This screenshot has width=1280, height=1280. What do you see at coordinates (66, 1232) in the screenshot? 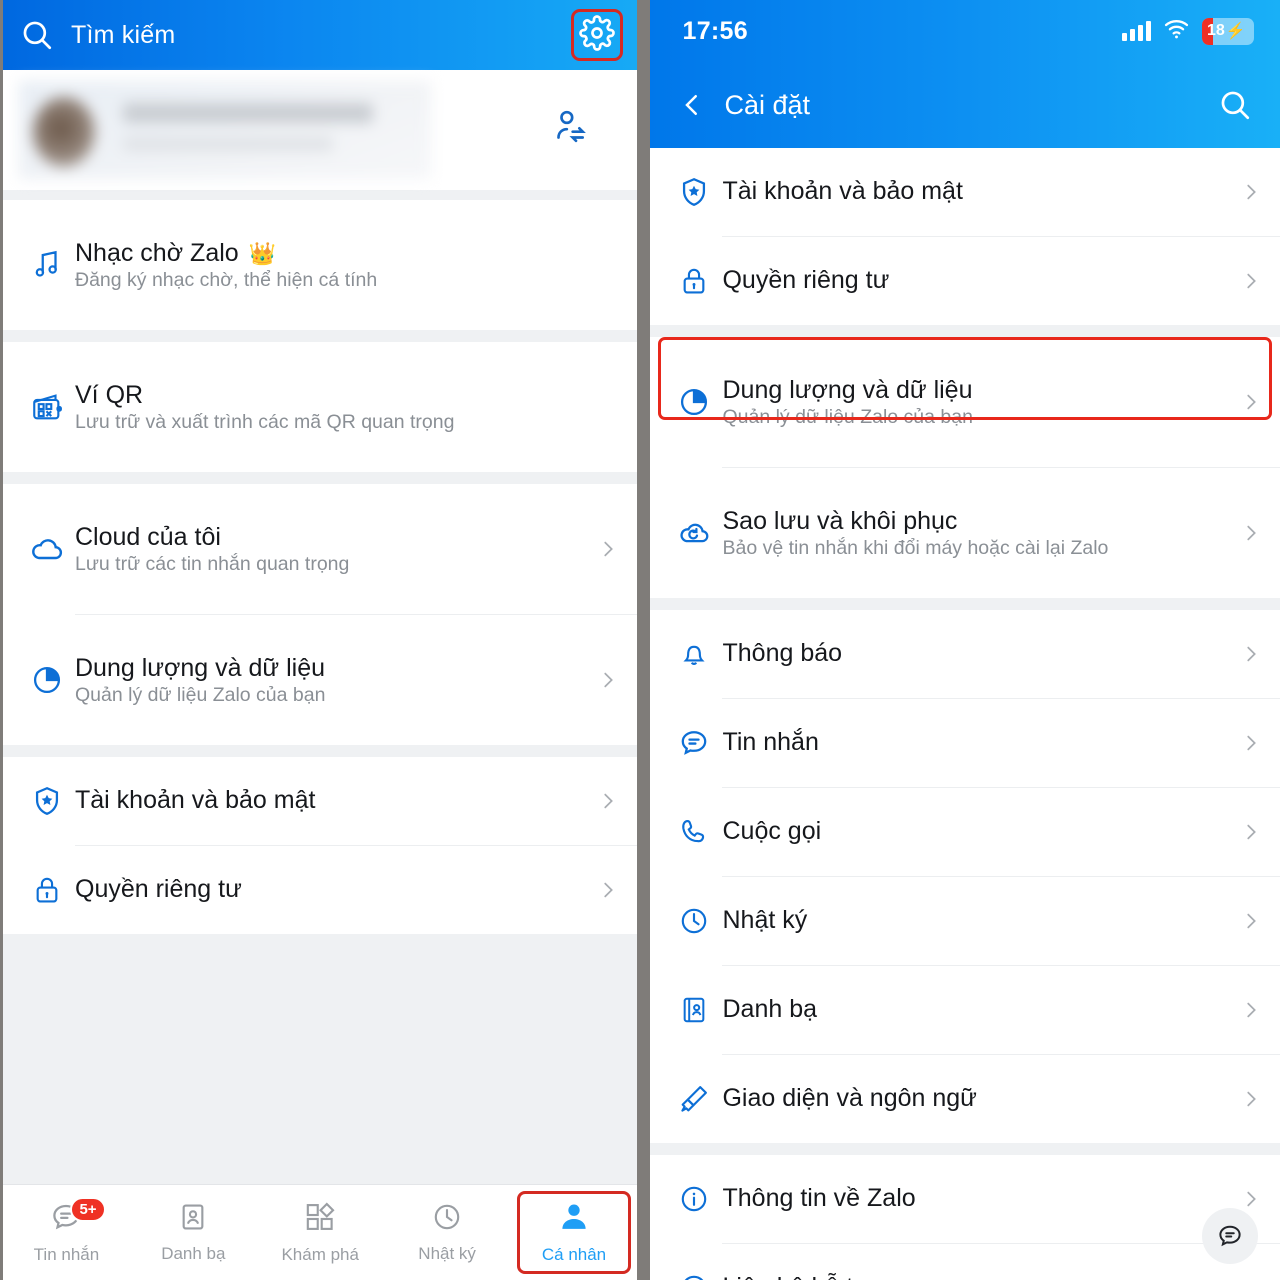
I see `nav-tab-messages: 5+ Tin nhắn` at bounding box center [66, 1232].